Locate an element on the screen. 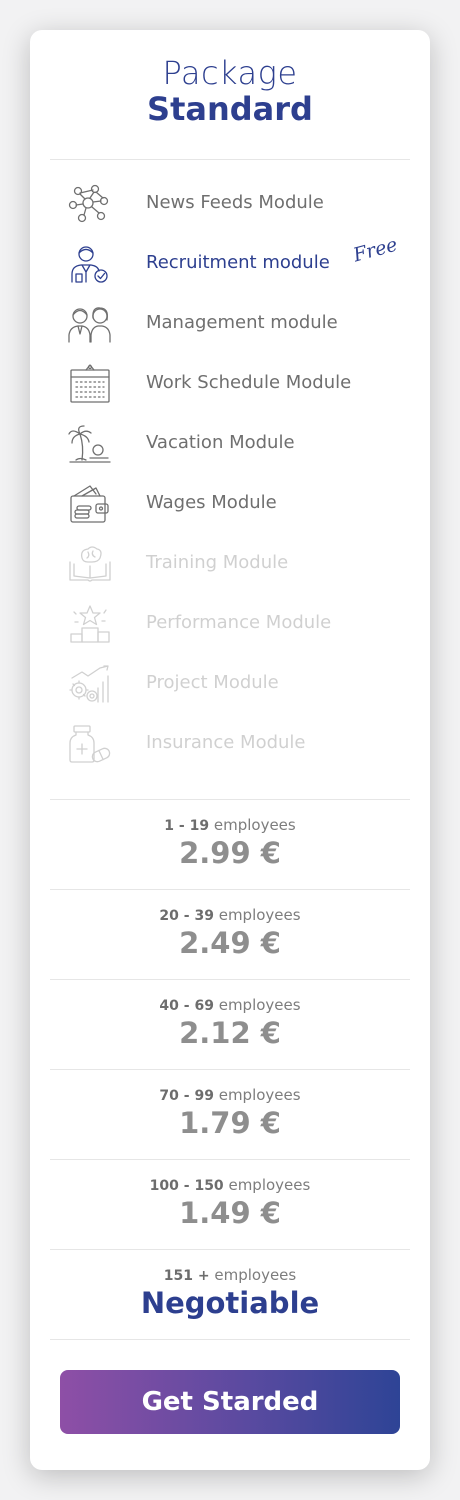 The height and width of the screenshot is (1500, 460). tier-price: 2.49 € is located at coordinates (230, 943).